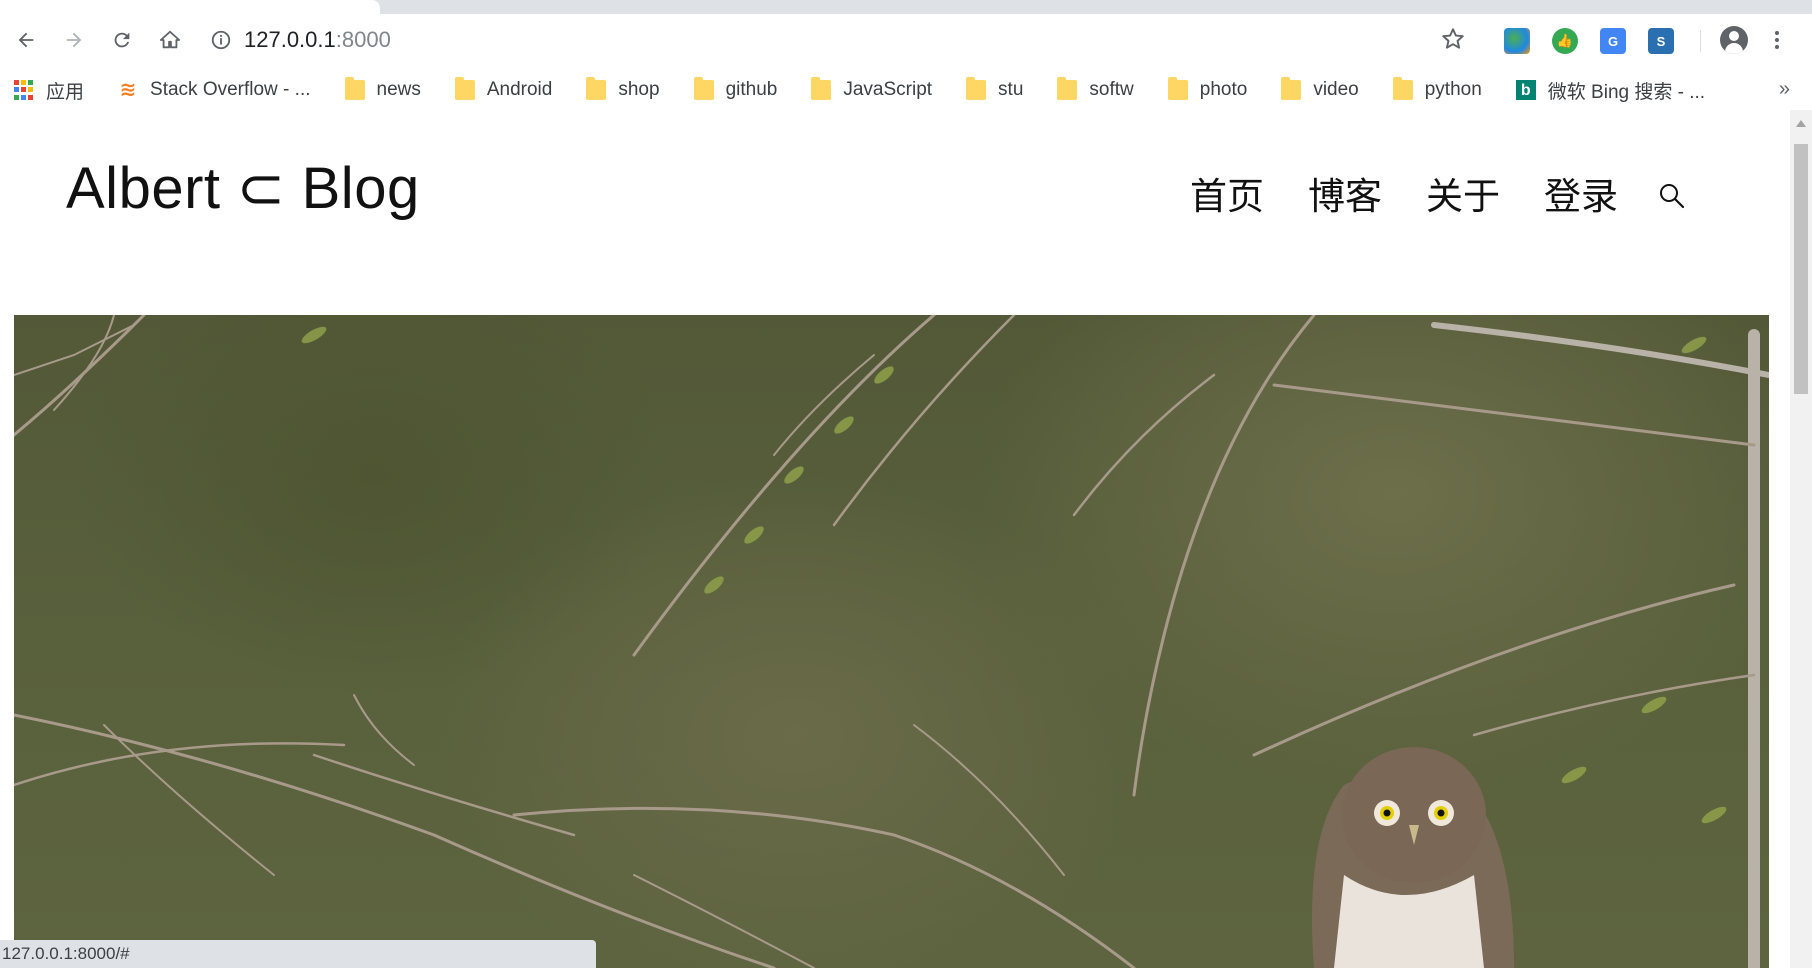  Describe the element at coordinates (221, 40) in the screenshot. I see `info-icon` at that location.